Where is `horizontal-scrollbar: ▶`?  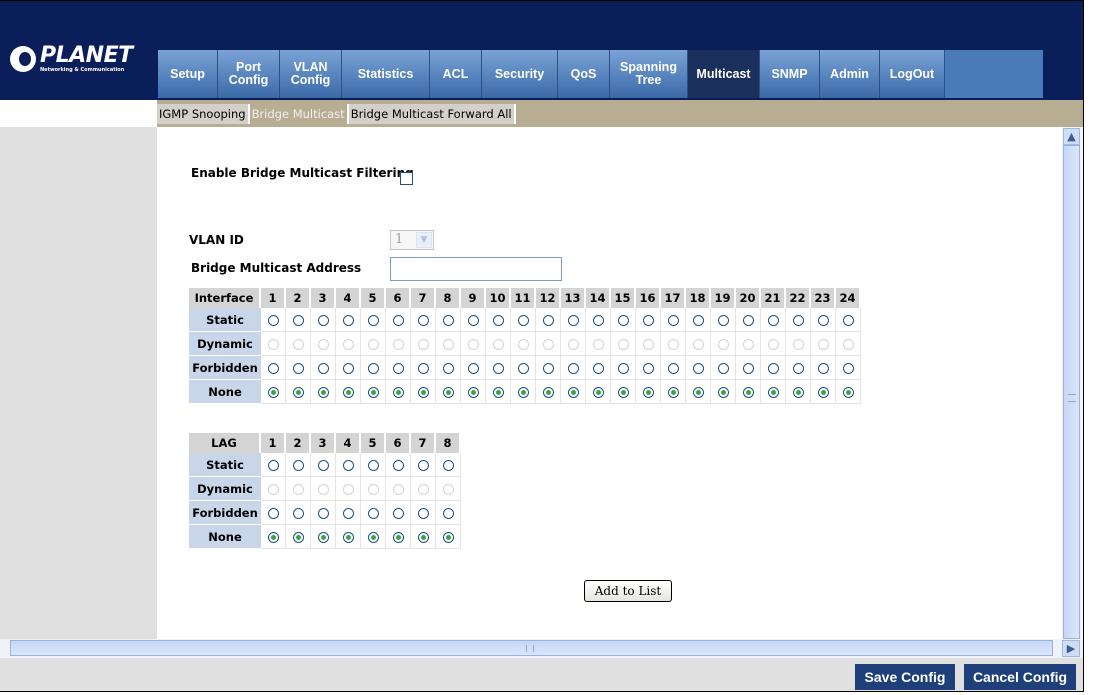 horizontal-scrollbar: ▶ is located at coordinates (542, 648).